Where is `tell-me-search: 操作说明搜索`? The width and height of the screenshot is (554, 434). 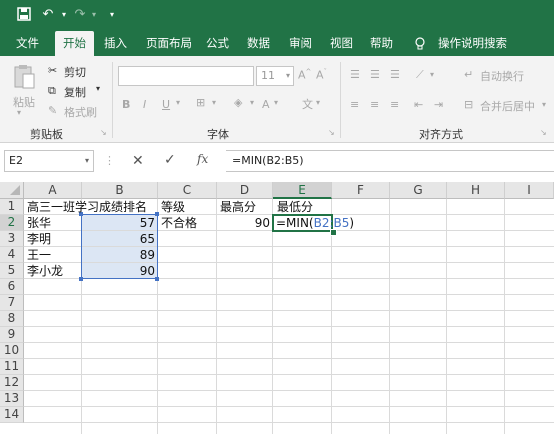
tell-me-search: 操作说明搜索 is located at coordinates (472, 43).